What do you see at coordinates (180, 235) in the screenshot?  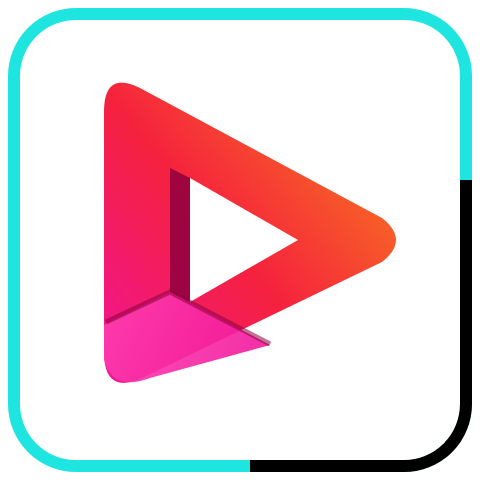 I see `play-fold-shadow` at bounding box center [180, 235].